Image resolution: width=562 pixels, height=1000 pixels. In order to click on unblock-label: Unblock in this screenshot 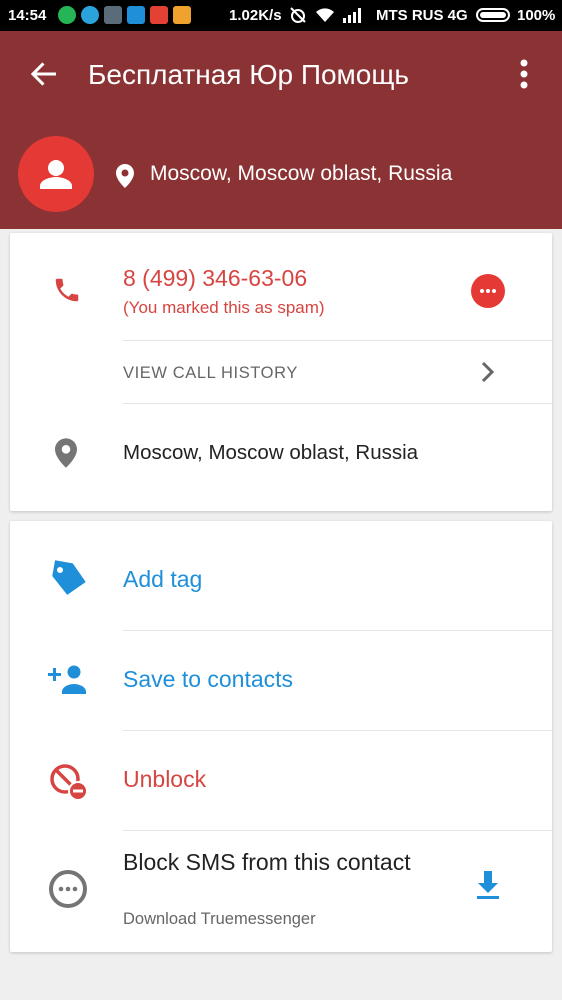, I will do `click(165, 779)`.